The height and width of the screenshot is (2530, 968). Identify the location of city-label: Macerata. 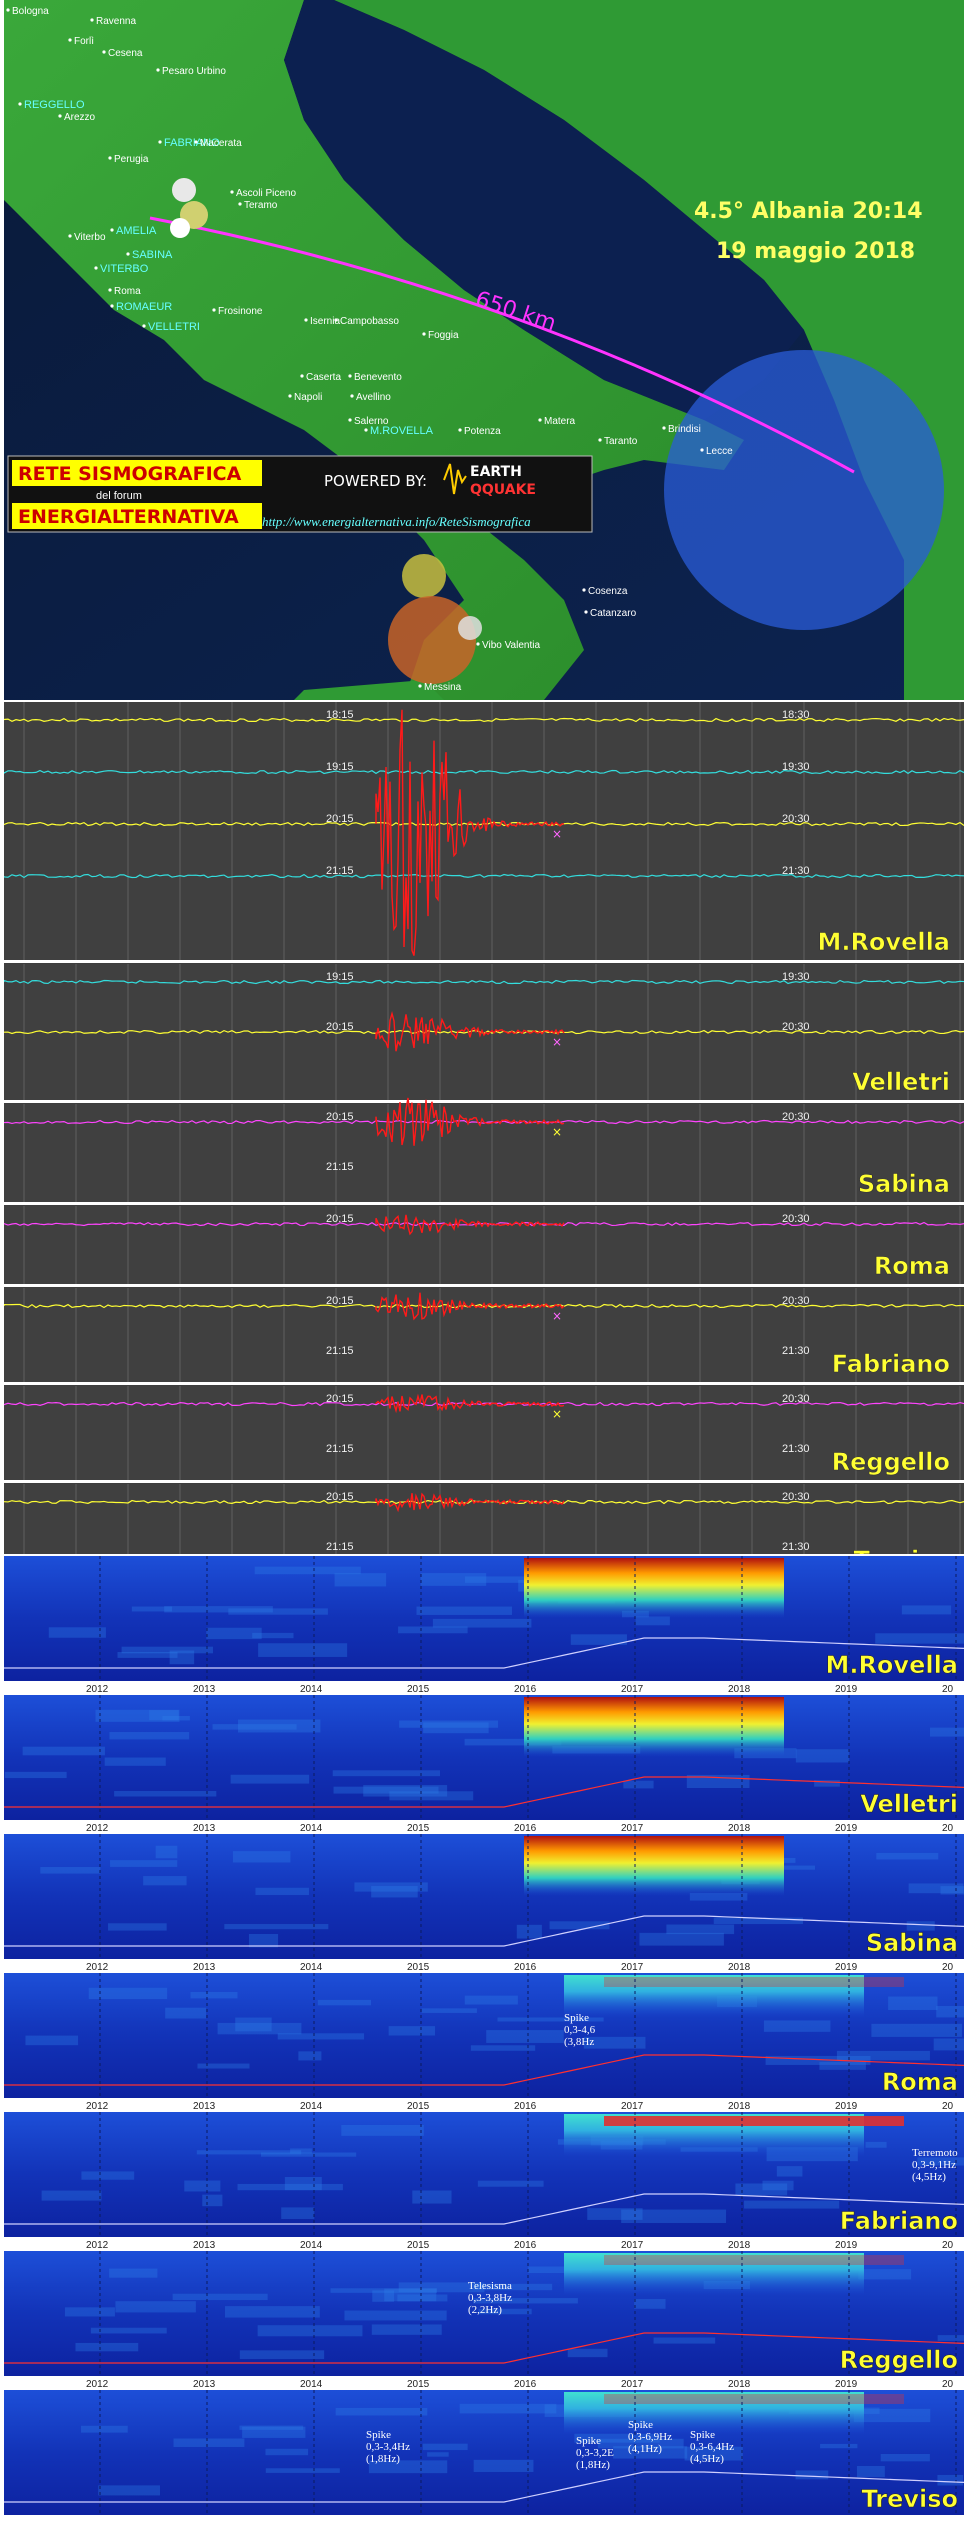
(221, 143).